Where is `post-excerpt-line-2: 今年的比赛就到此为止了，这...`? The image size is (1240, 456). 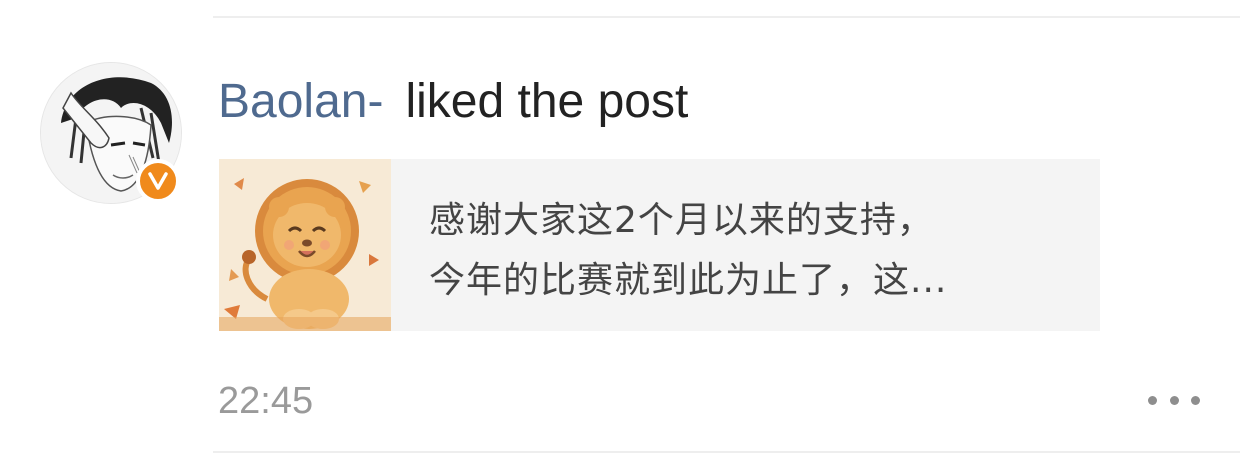 post-excerpt-line-2: 今年的比赛就到此为止了，这... is located at coordinates (688, 280).